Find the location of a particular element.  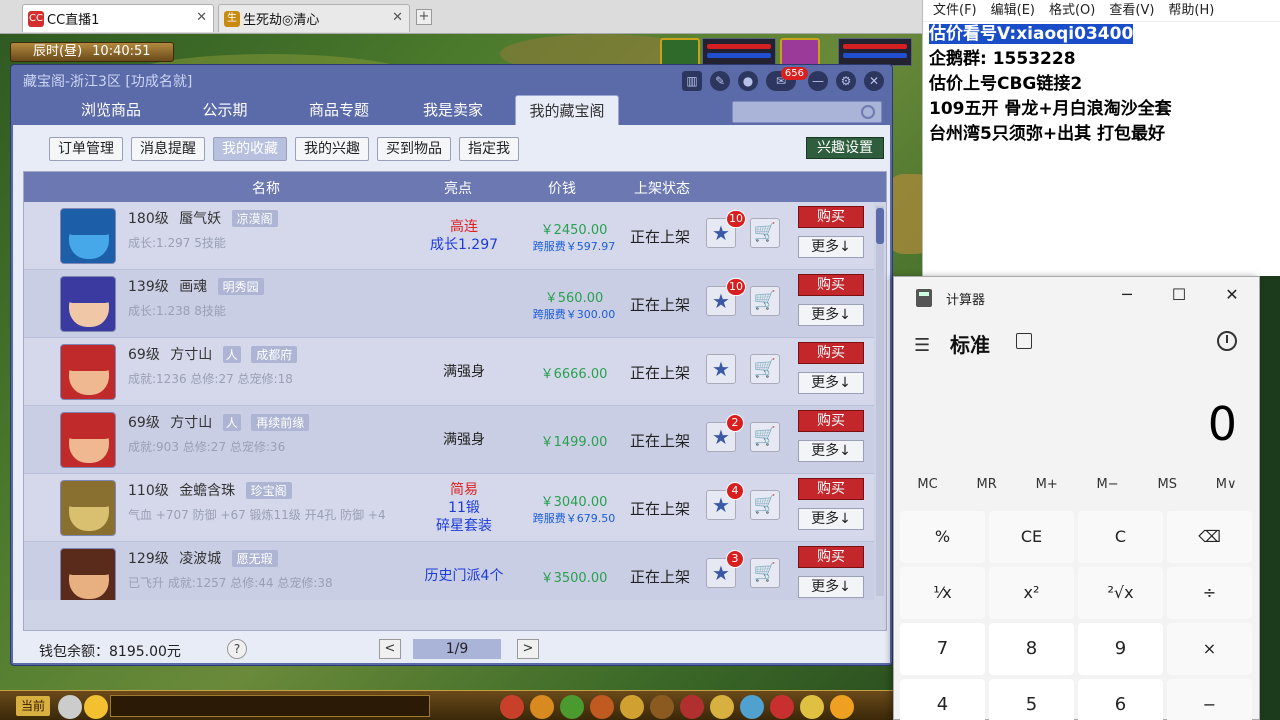

interest-settings-button: 兴趣设置 is located at coordinates (845, 148).